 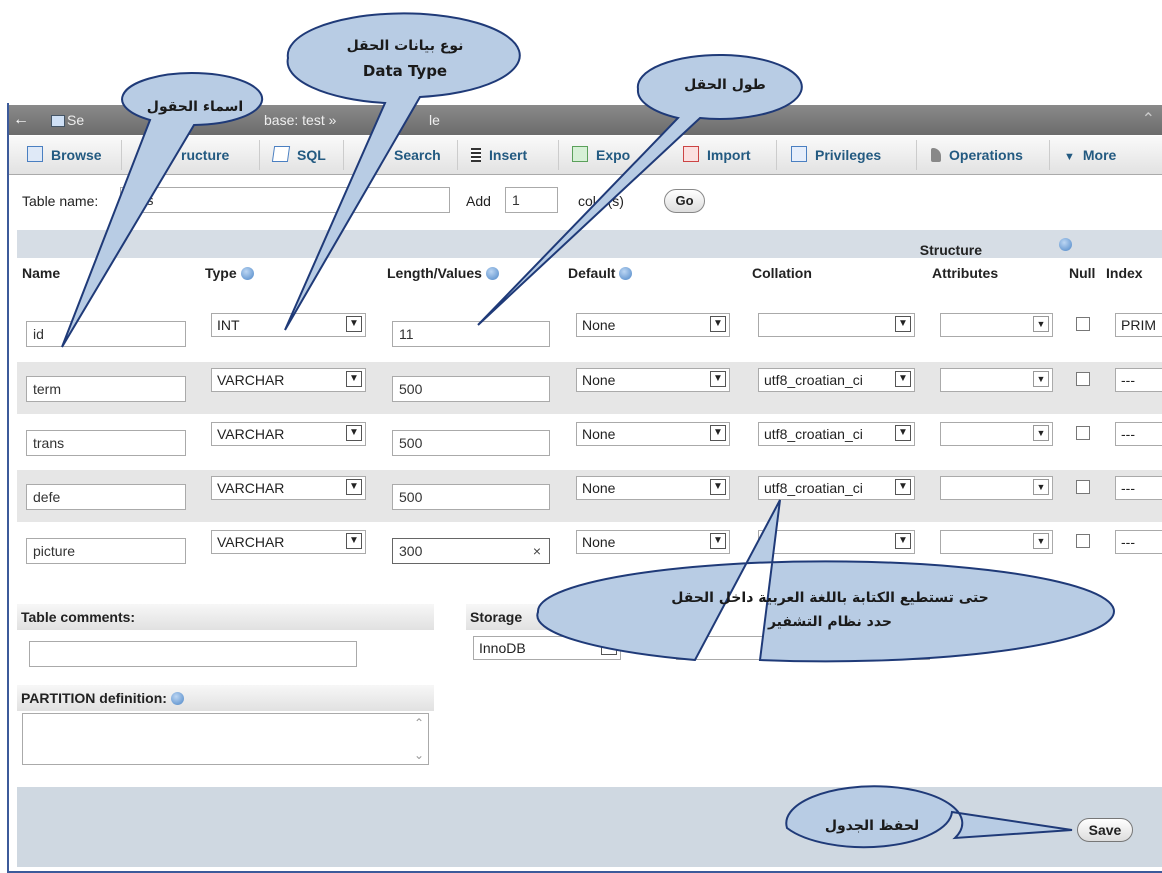 I want to click on save-table-callout, so click(x=929, y=817).